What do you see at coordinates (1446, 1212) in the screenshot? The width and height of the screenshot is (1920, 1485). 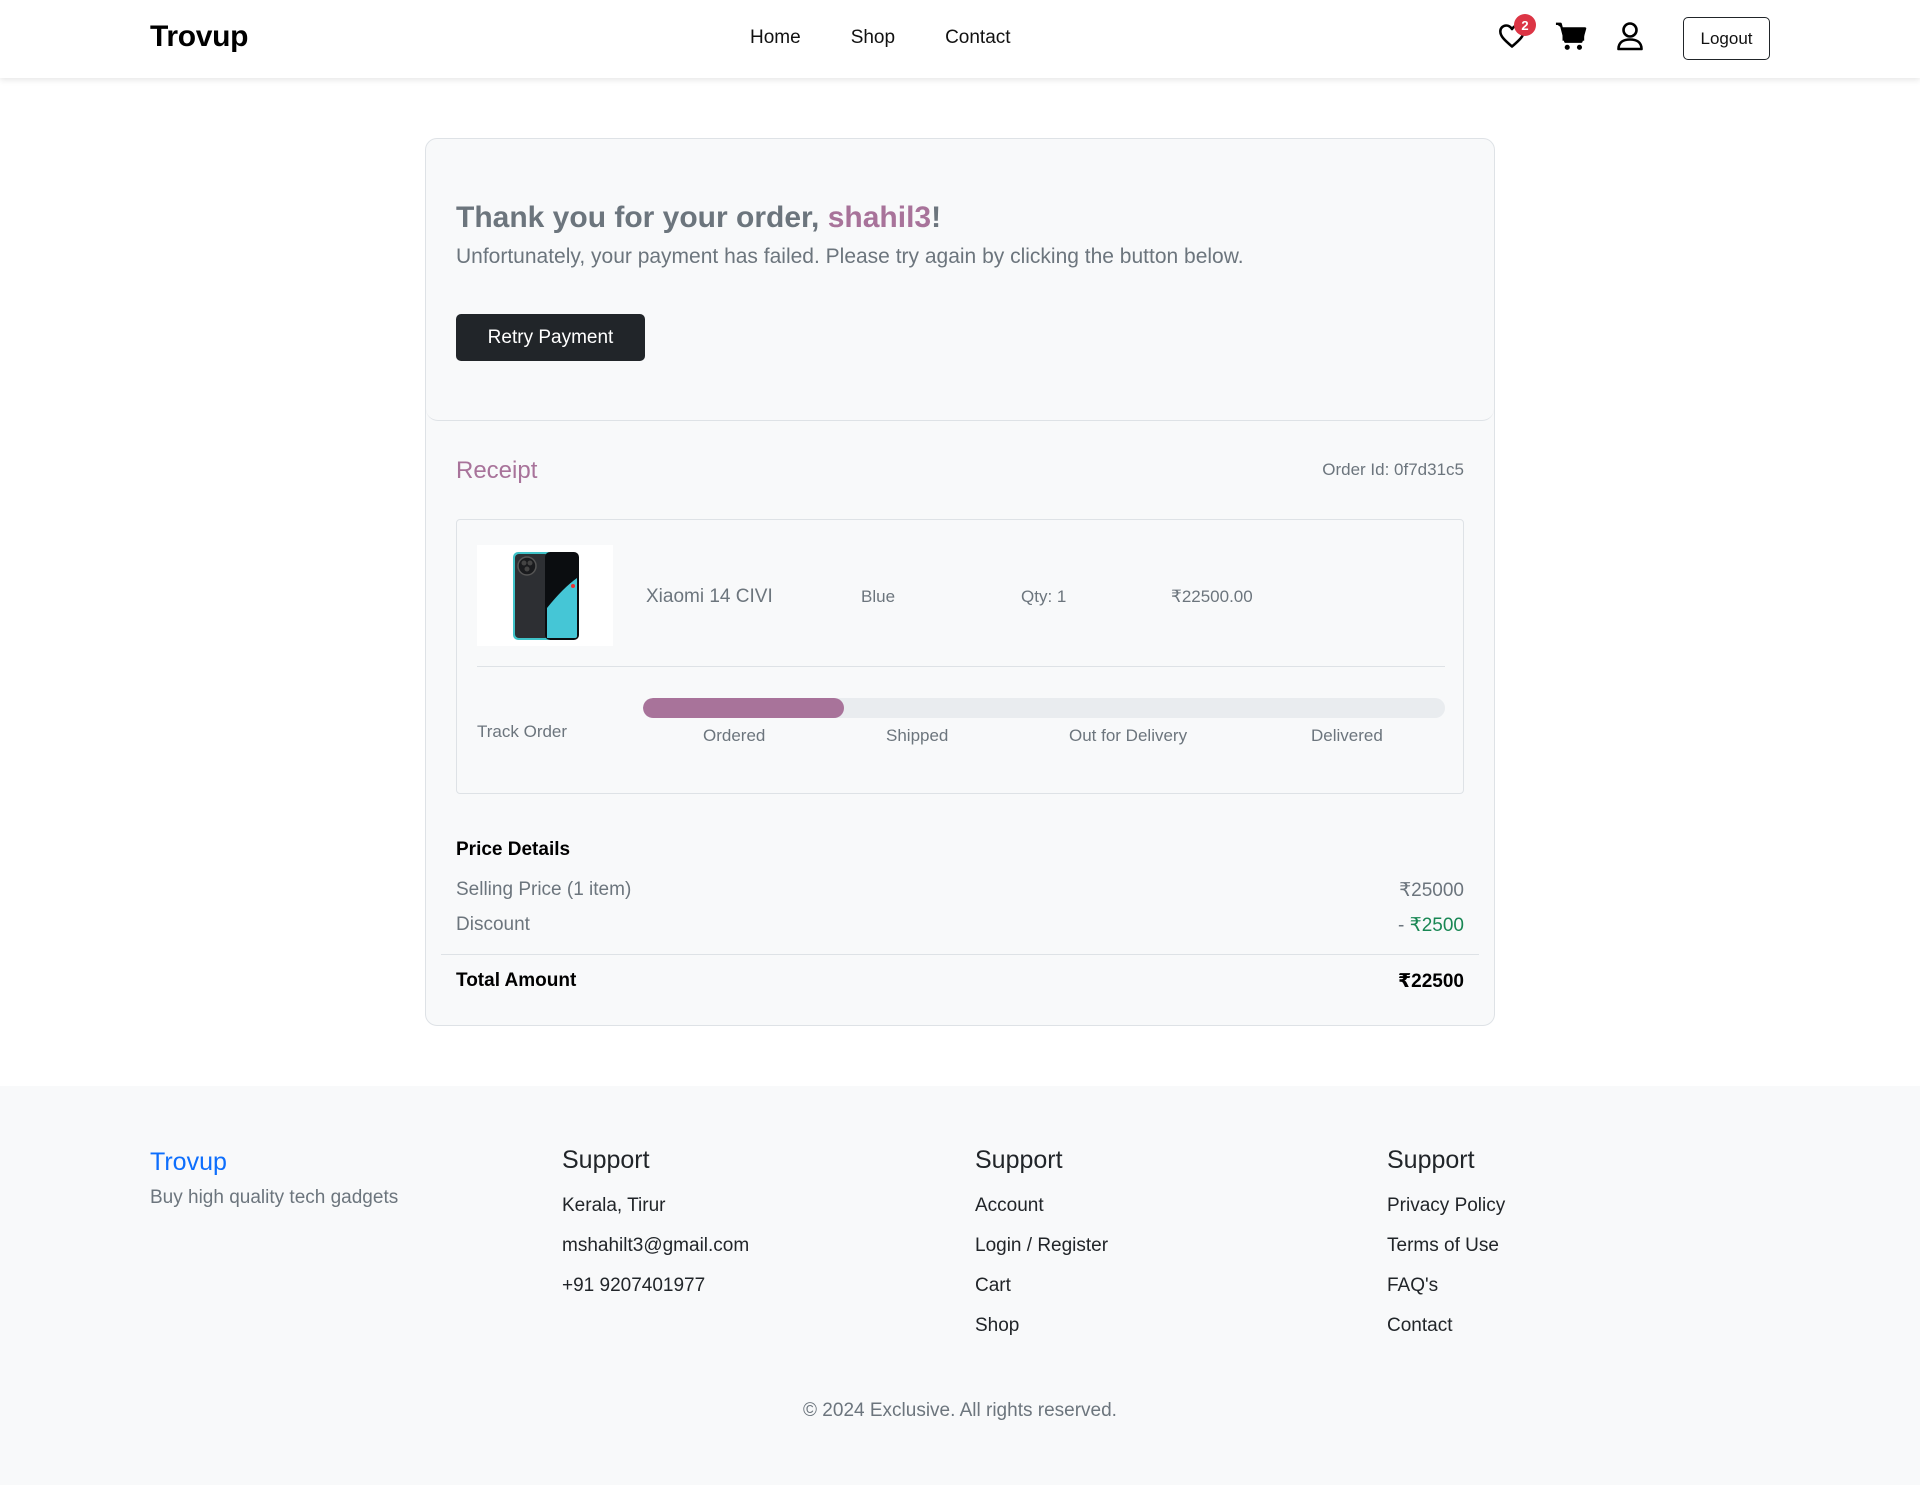 I see `footer-link-privacy: Privacy Policy` at bounding box center [1446, 1212].